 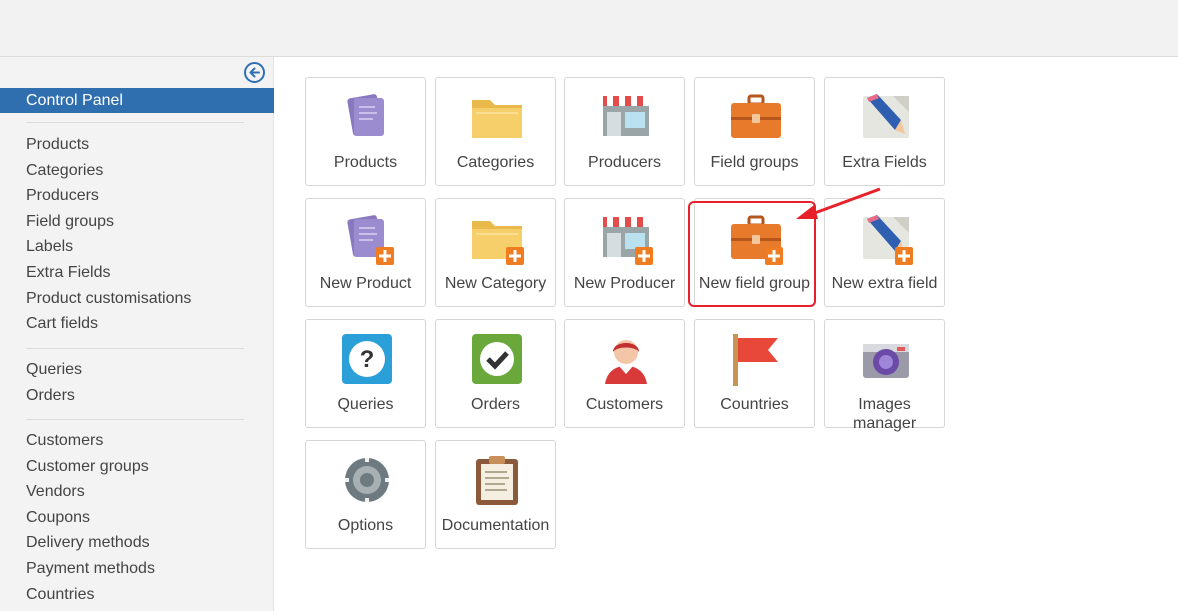 I want to click on tile-label: Queries, so click(x=365, y=404).